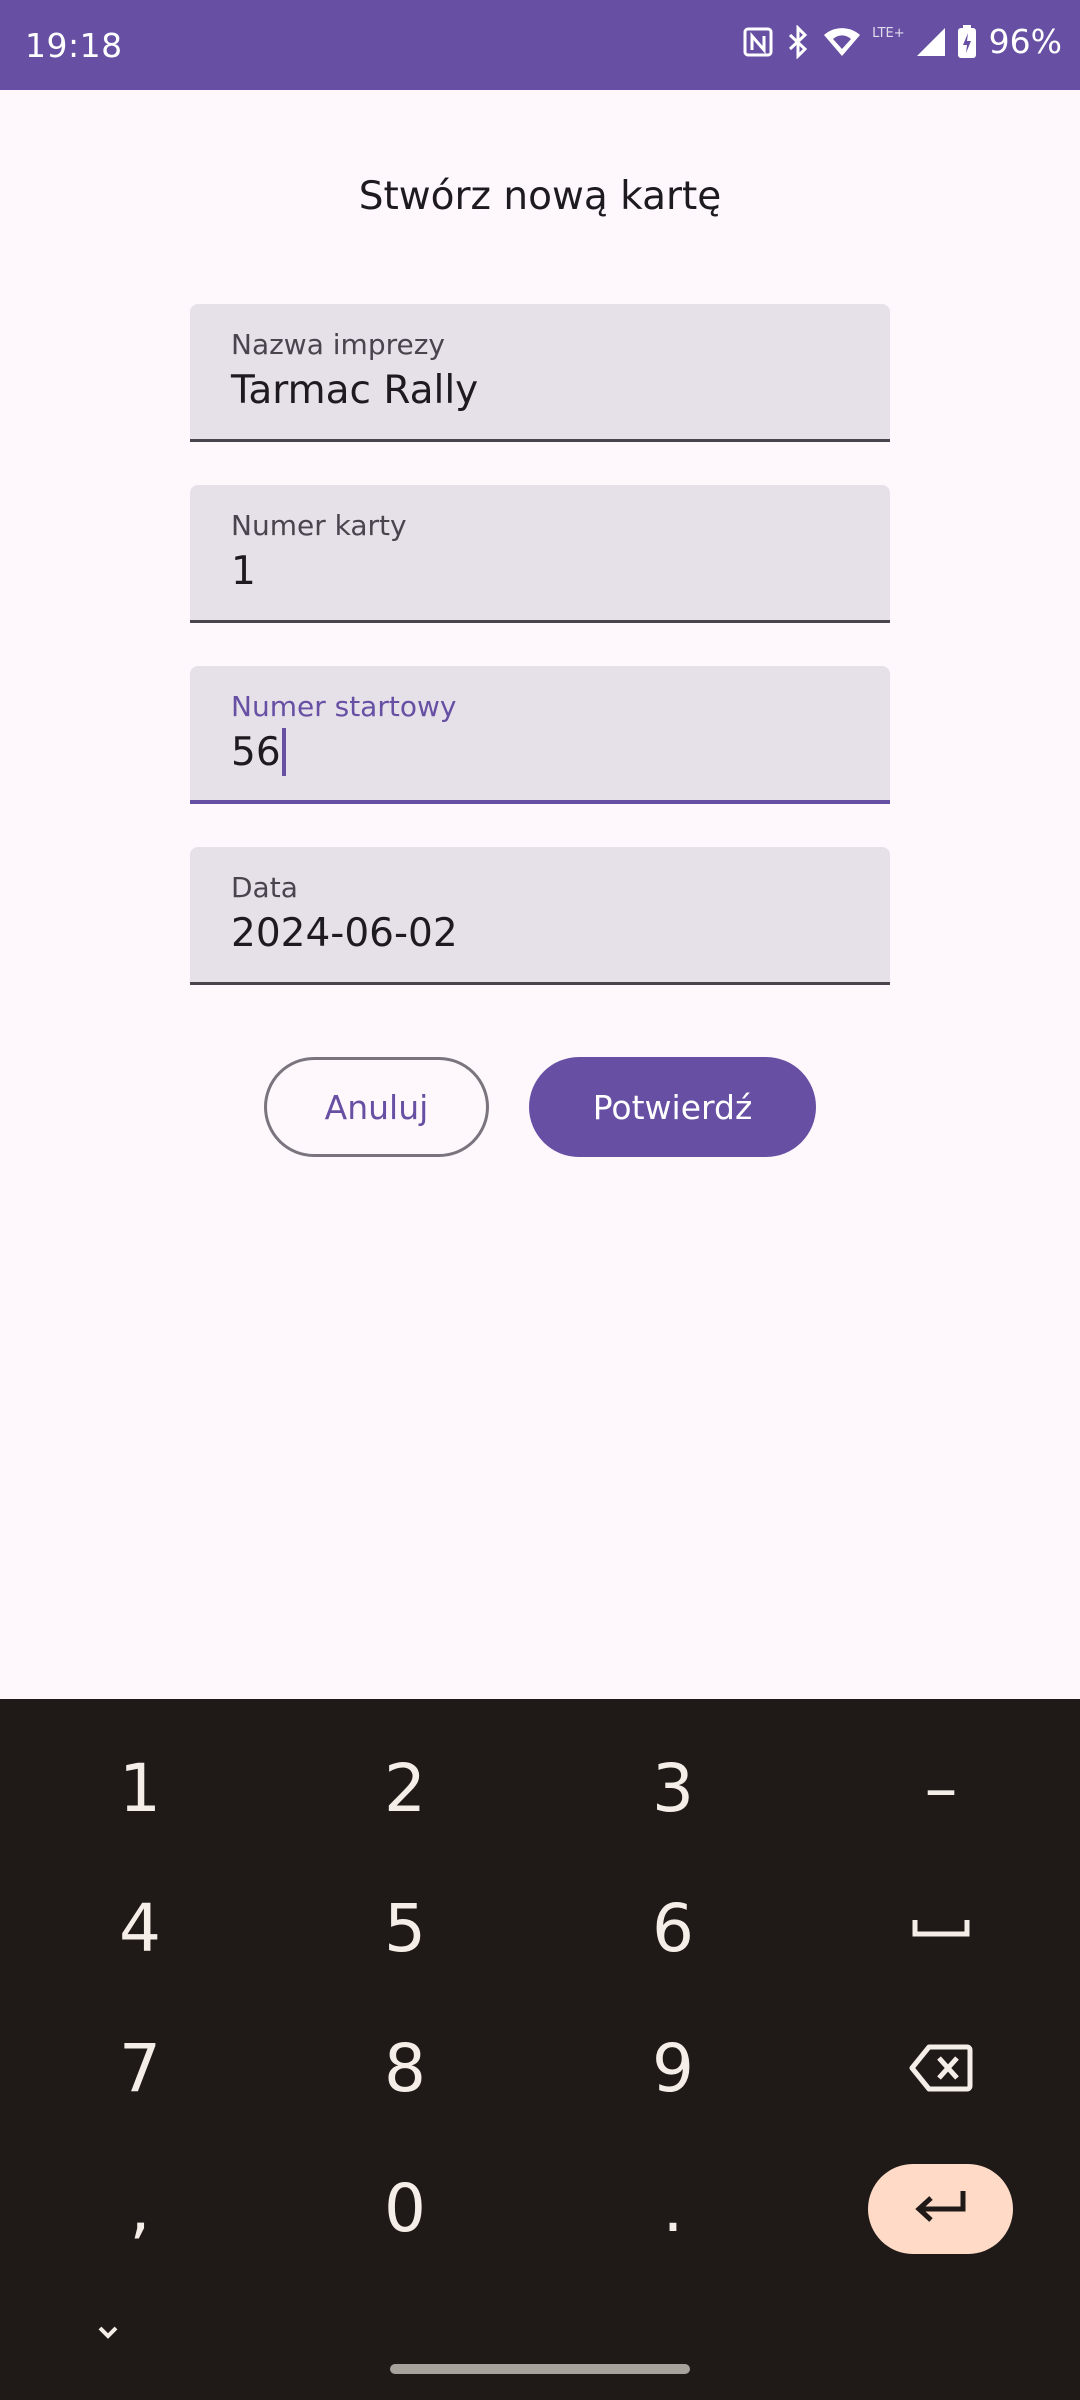  Describe the element at coordinates (283, 751) in the screenshot. I see `text-cursor` at that location.